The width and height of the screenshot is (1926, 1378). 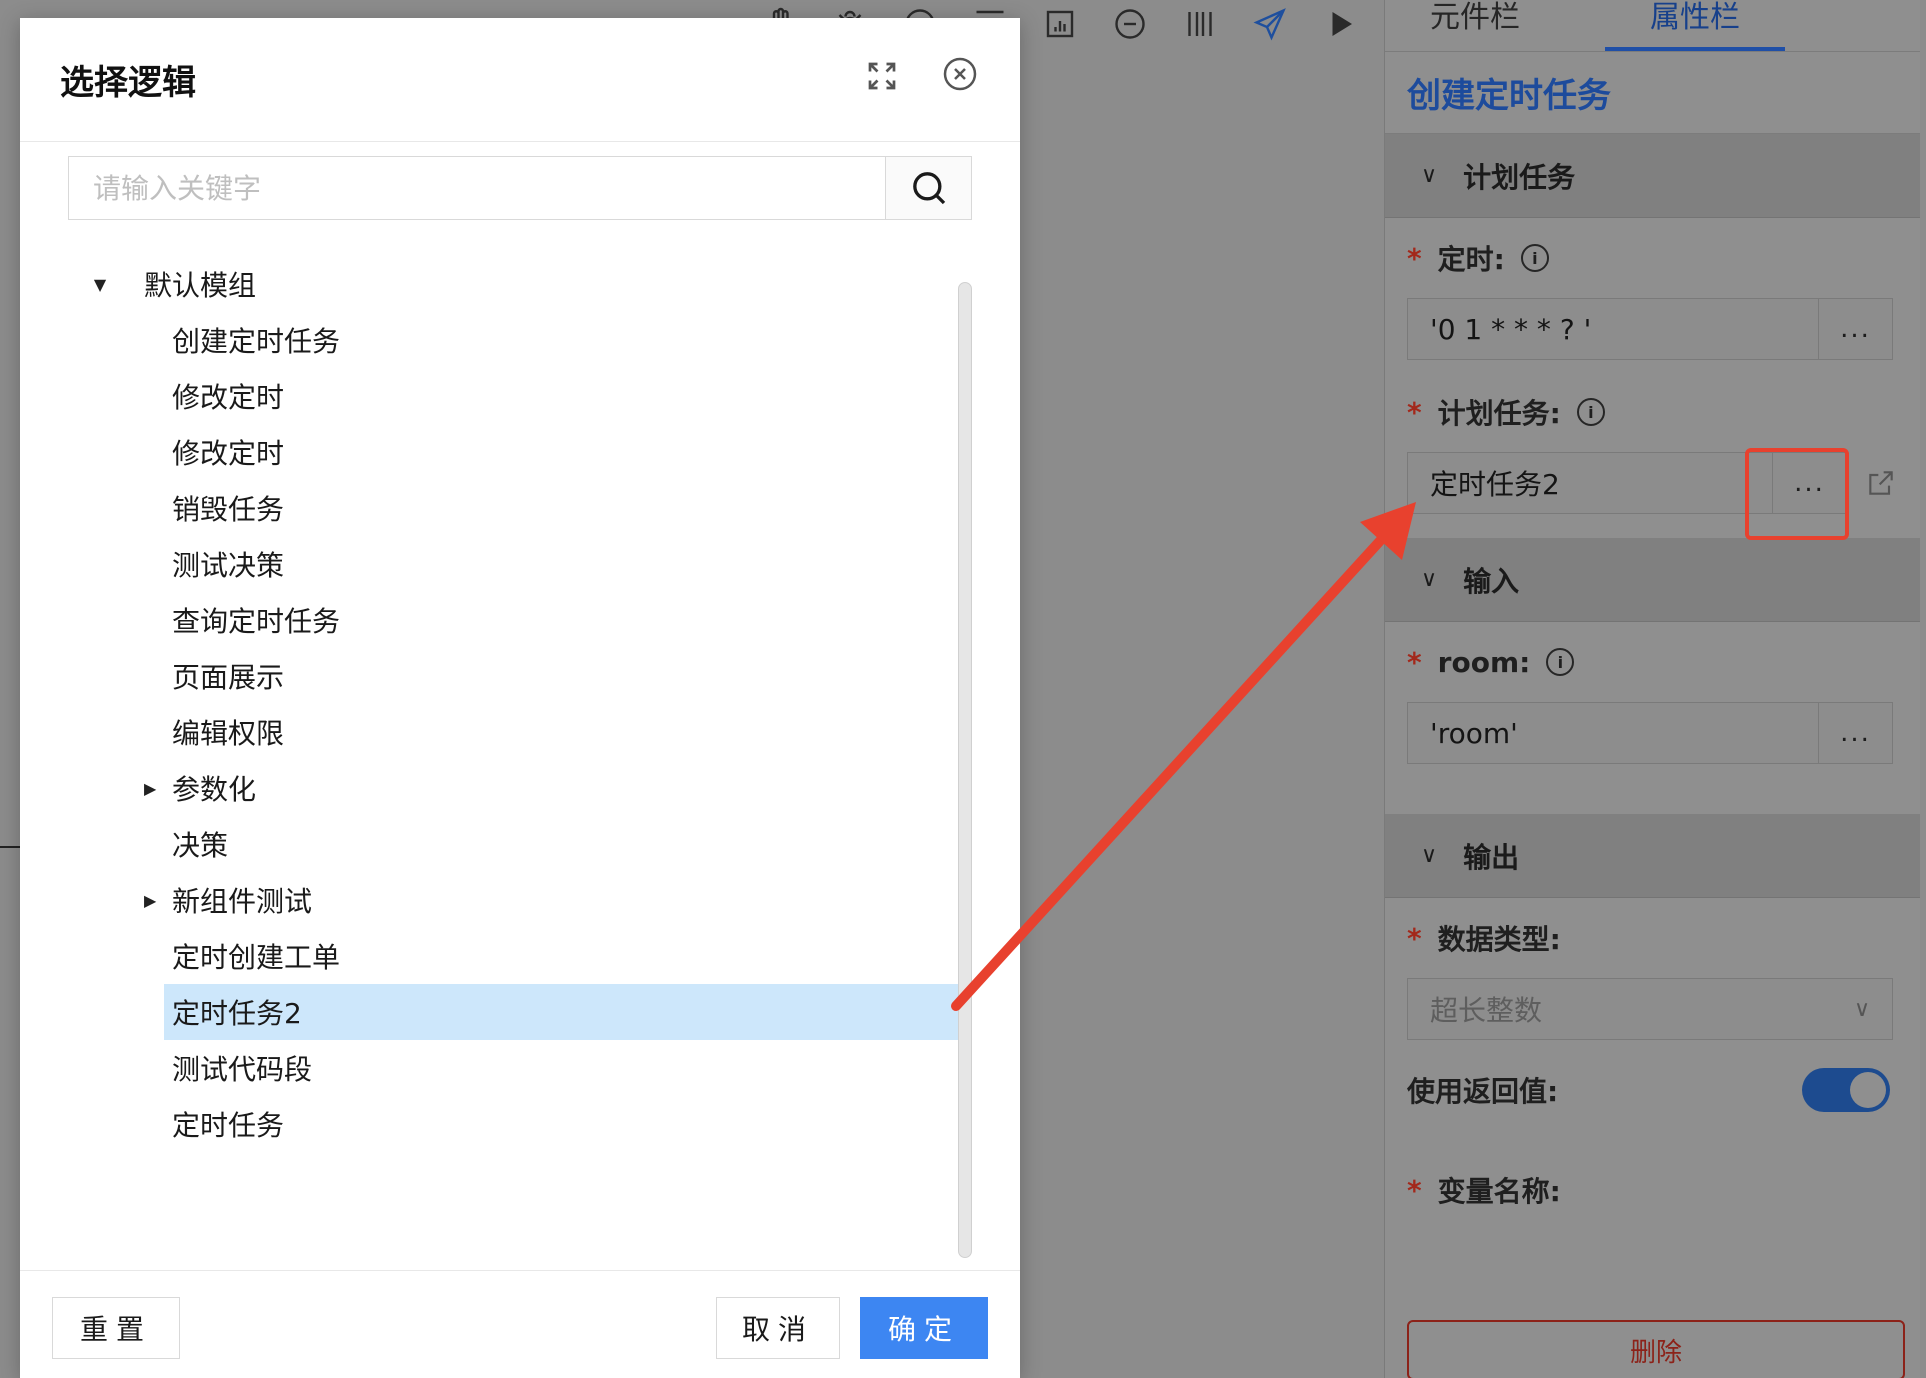 What do you see at coordinates (256, 341) in the screenshot?
I see `tree-node-label: 创建定时任务` at bounding box center [256, 341].